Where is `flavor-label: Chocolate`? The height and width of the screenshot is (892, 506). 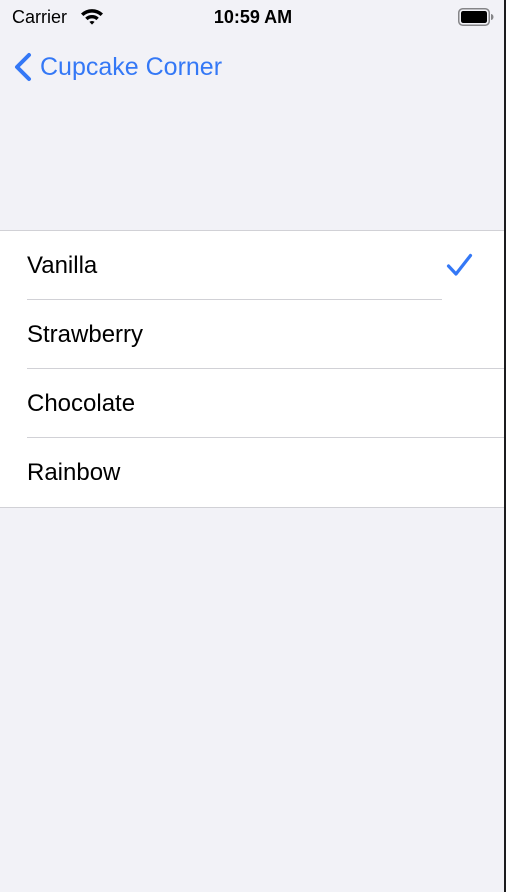
flavor-label: Chocolate is located at coordinates (81, 403).